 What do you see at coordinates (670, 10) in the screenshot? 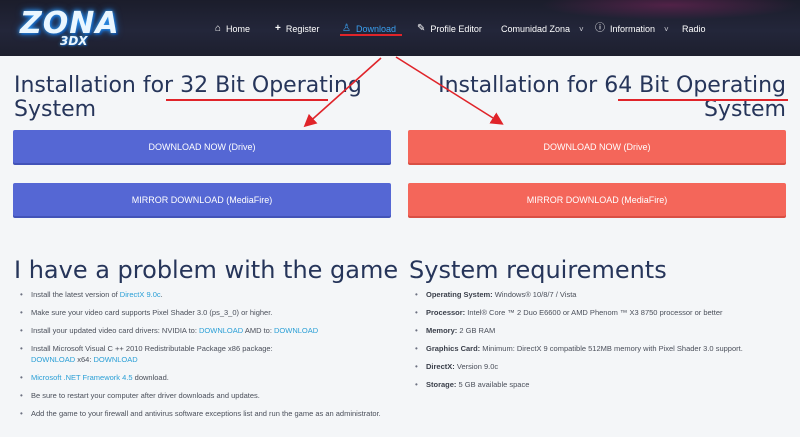
I see `header-glow` at bounding box center [670, 10].